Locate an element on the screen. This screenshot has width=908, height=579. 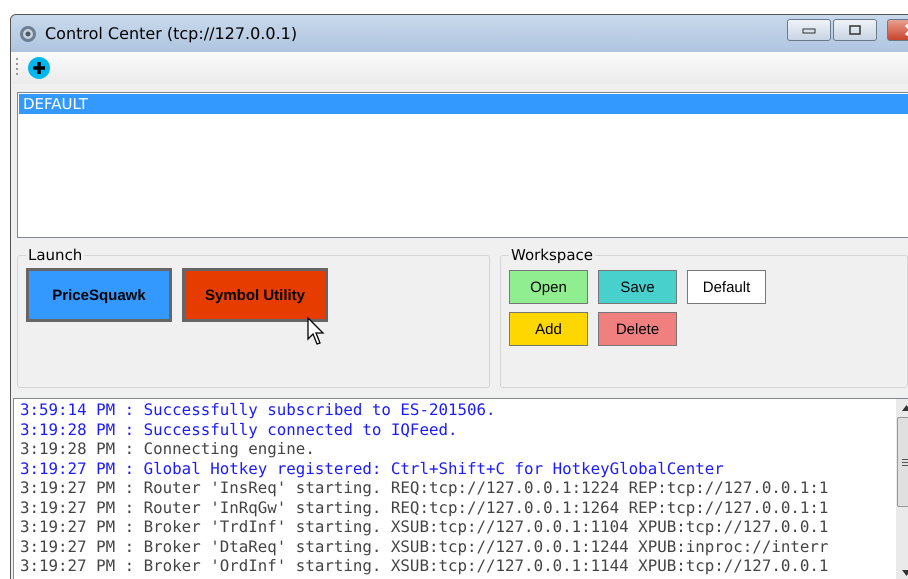
workspace-button: Delete is located at coordinates (637, 329).